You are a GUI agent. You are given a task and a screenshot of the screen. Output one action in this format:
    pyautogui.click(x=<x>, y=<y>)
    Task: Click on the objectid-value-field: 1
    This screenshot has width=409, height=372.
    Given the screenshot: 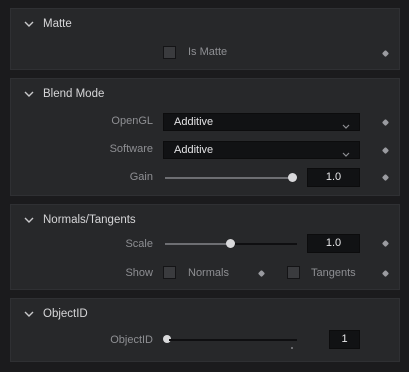 What is the action you would take?
    pyautogui.click(x=344, y=339)
    